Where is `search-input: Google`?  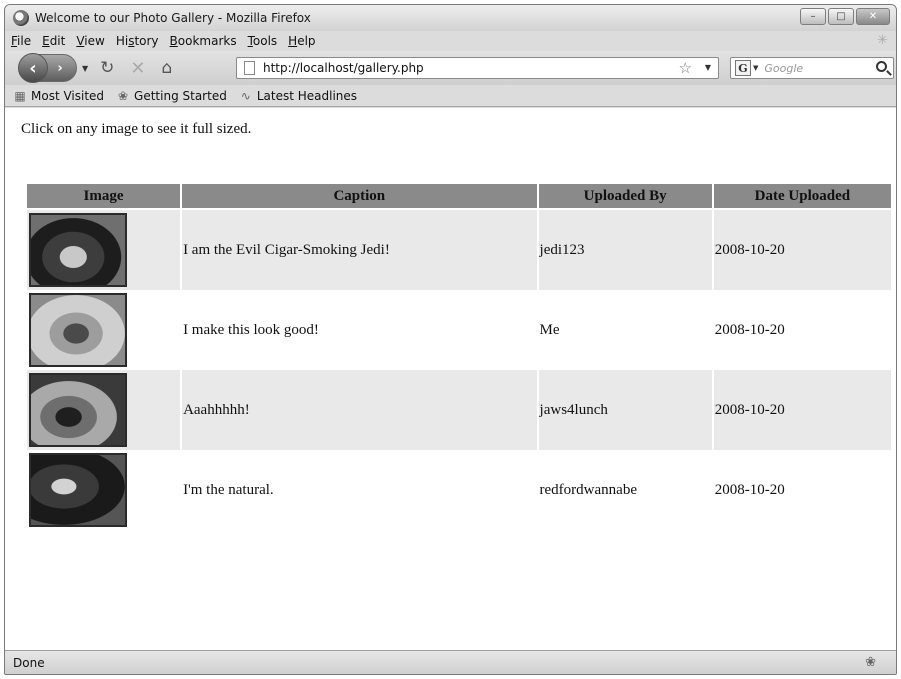 search-input: Google is located at coordinates (783, 68).